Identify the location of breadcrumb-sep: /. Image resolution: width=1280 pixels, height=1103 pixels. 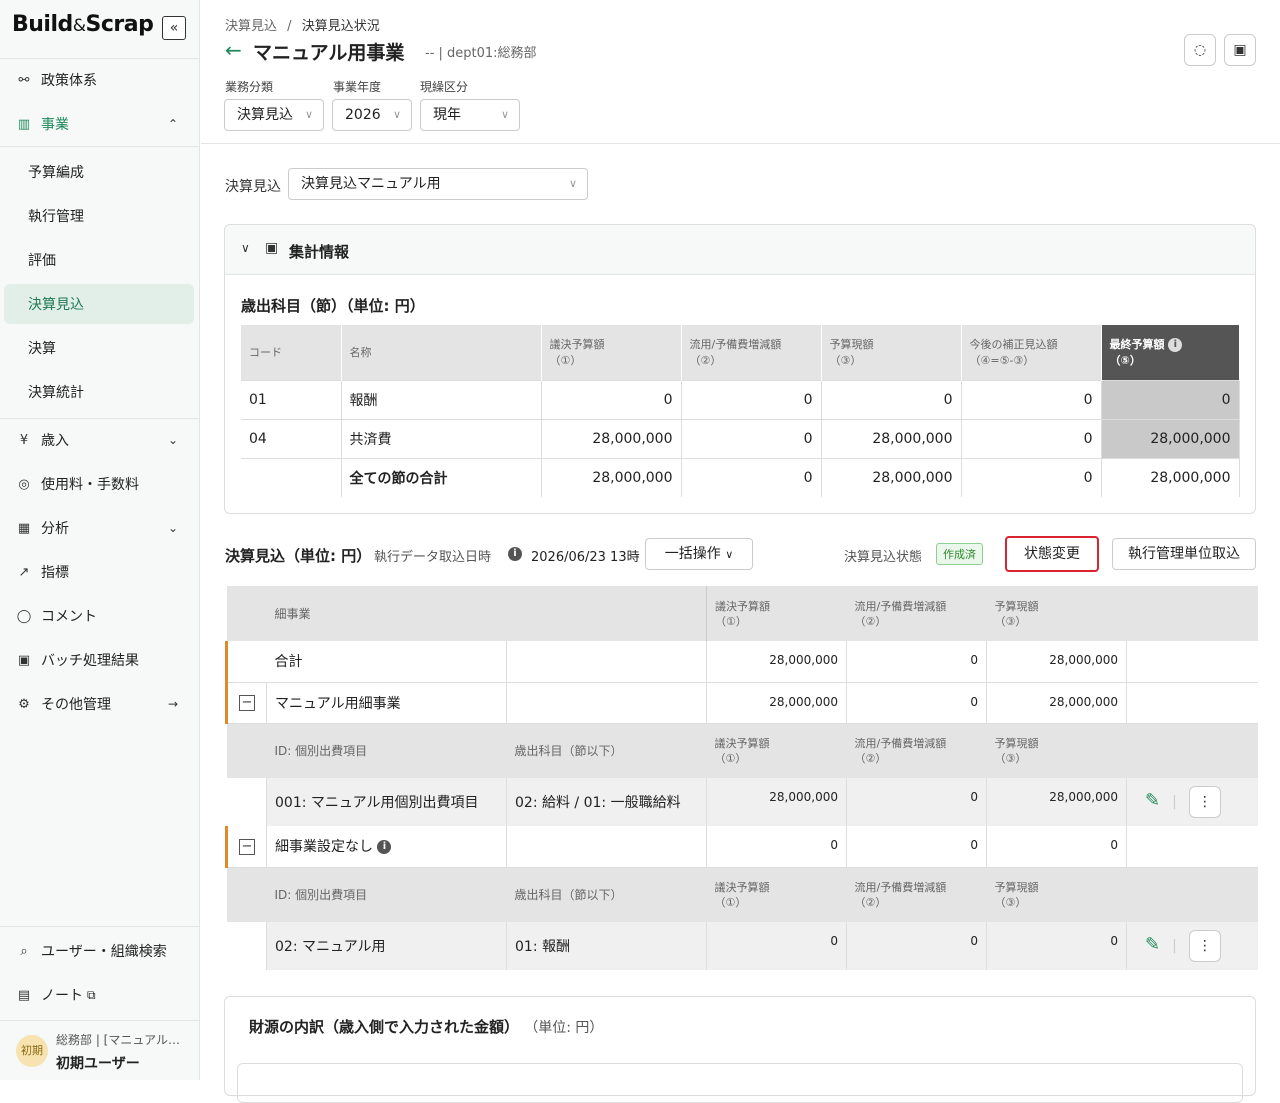
(289, 26).